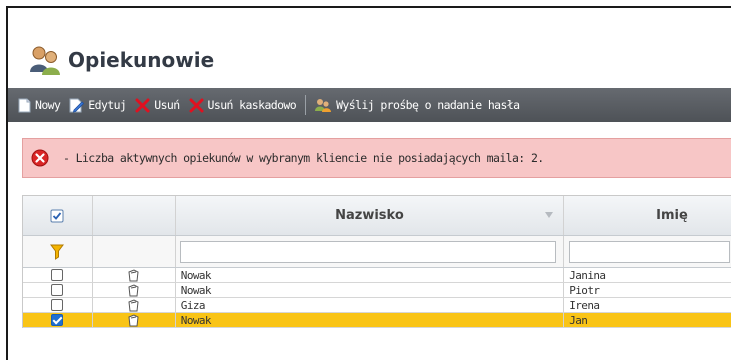 The image size is (731, 360). I want to click on new-document-icon, so click(24, 105).